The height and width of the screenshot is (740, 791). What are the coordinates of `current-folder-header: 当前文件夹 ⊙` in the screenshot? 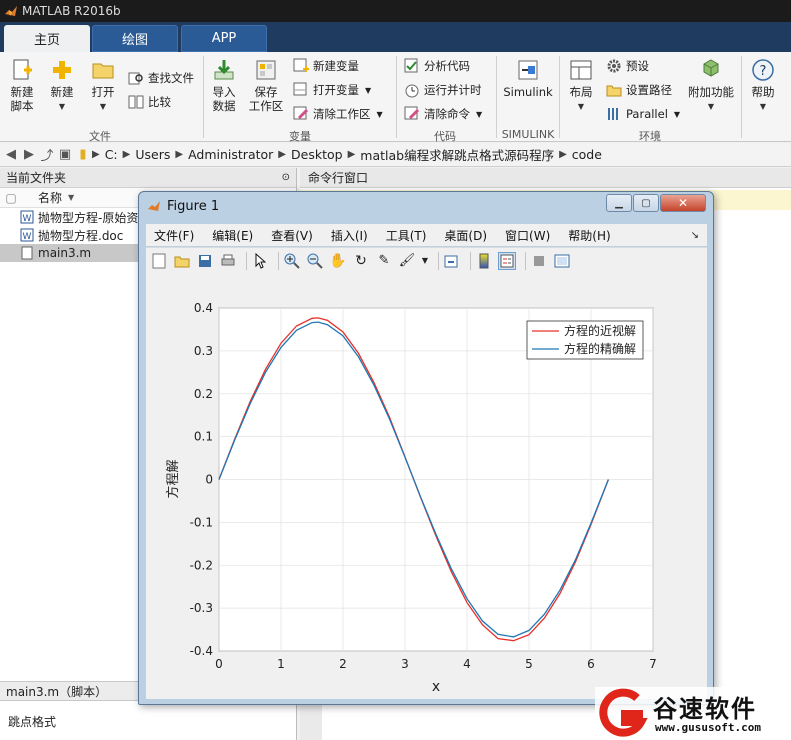 It's located at (148, 178).